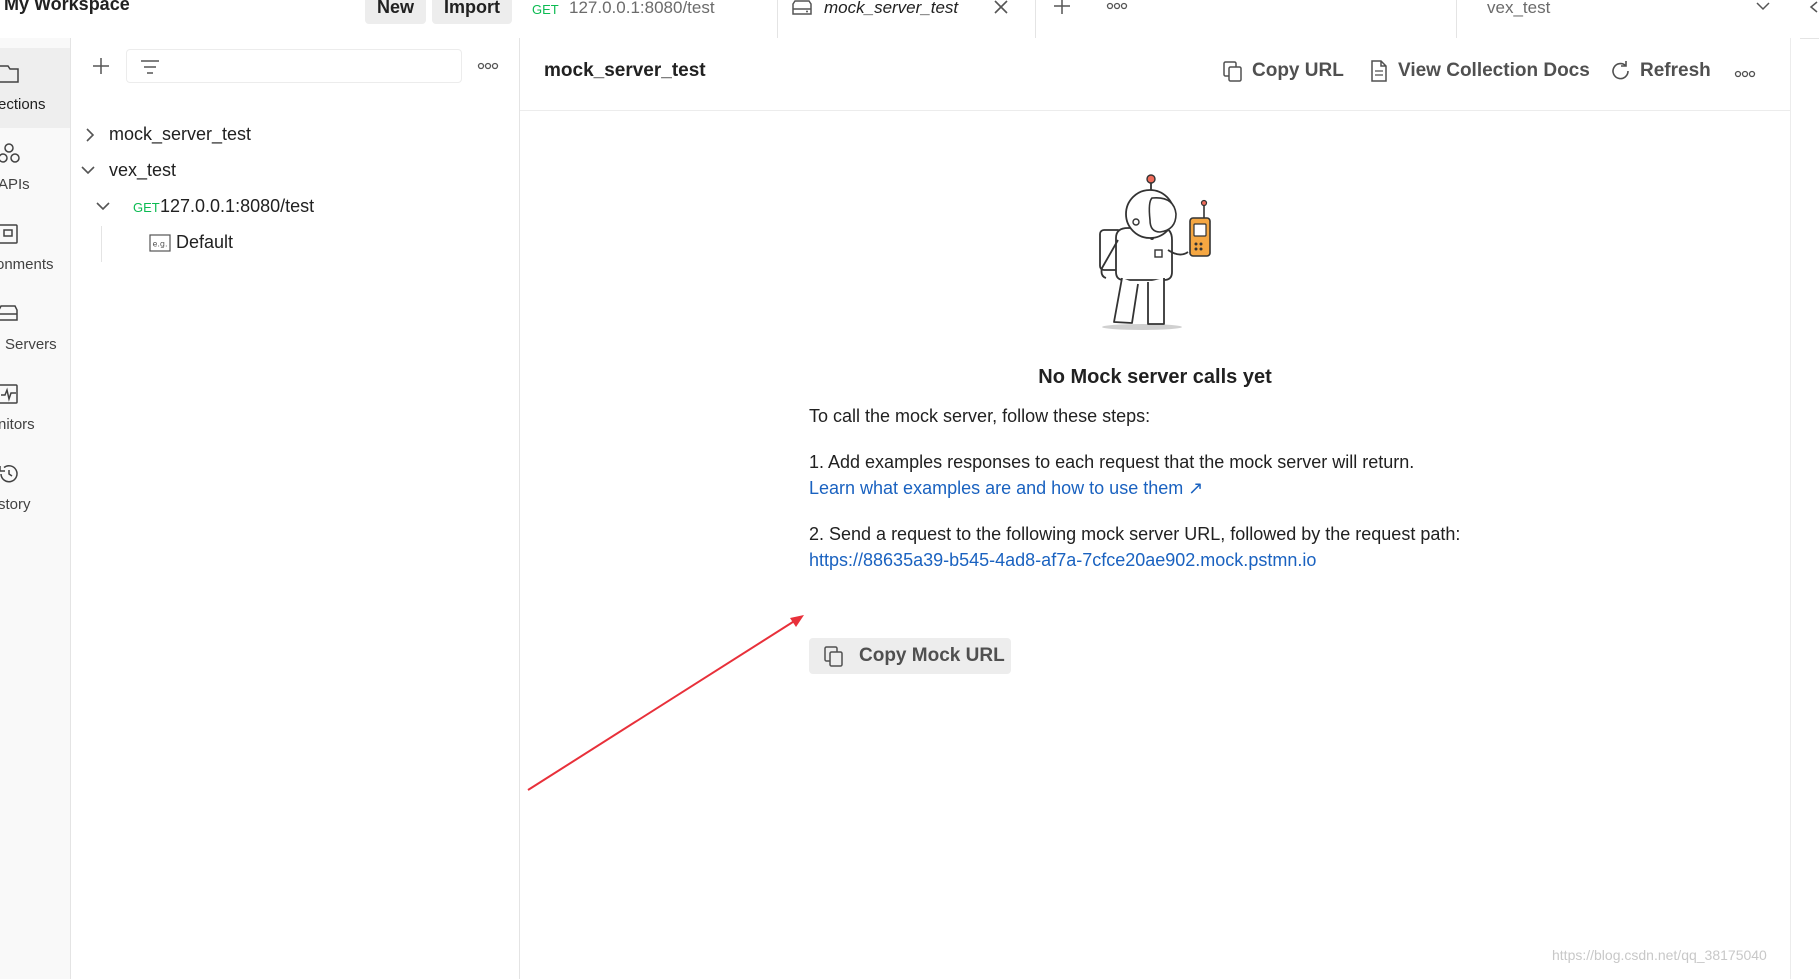 The height and width of the screenshot is (979, 1819). I want to click on rail-label: ections, so click(23, 104).